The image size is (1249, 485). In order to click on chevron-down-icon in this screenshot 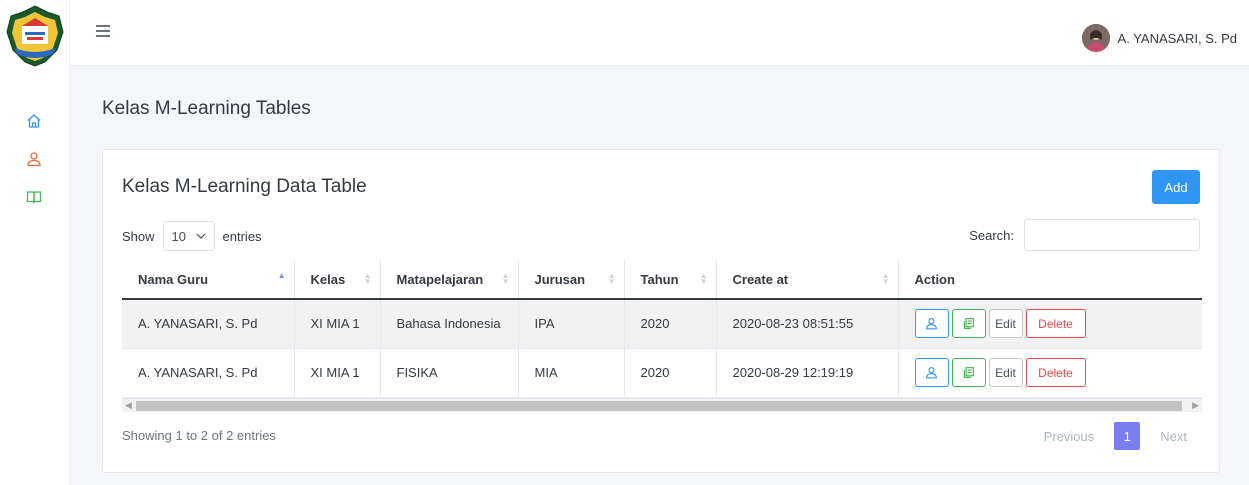, I will do `click(200, 236)`.